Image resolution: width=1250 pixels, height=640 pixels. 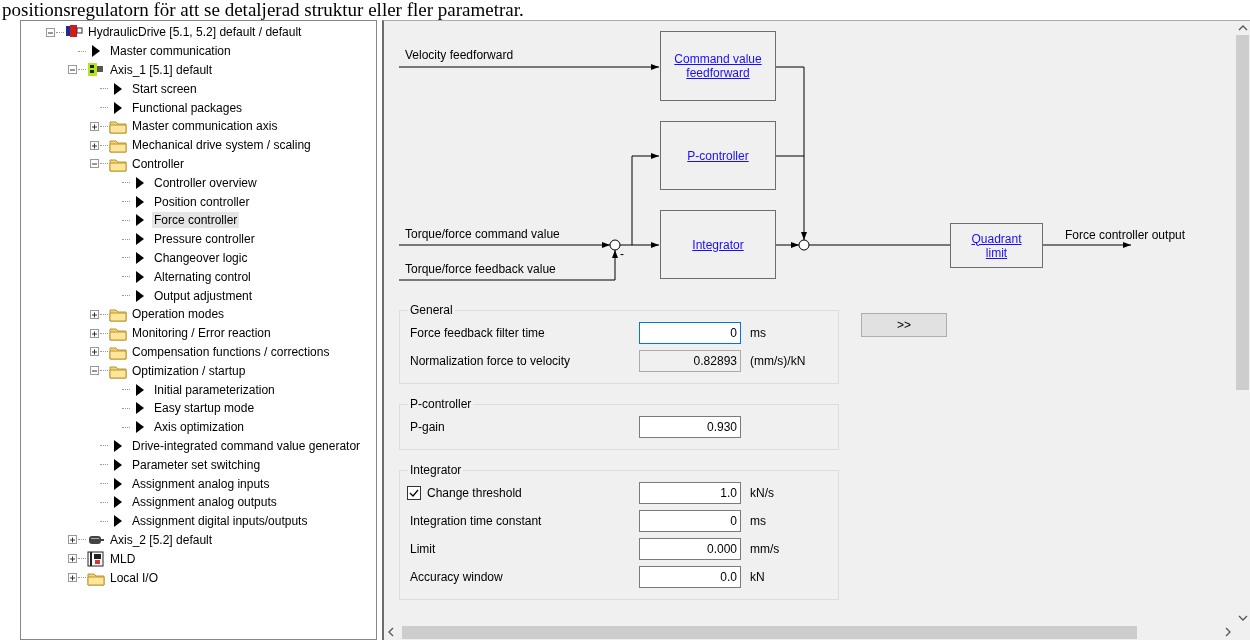 I want to click on field-label: Accuracy window, so click(x=457, y=577).